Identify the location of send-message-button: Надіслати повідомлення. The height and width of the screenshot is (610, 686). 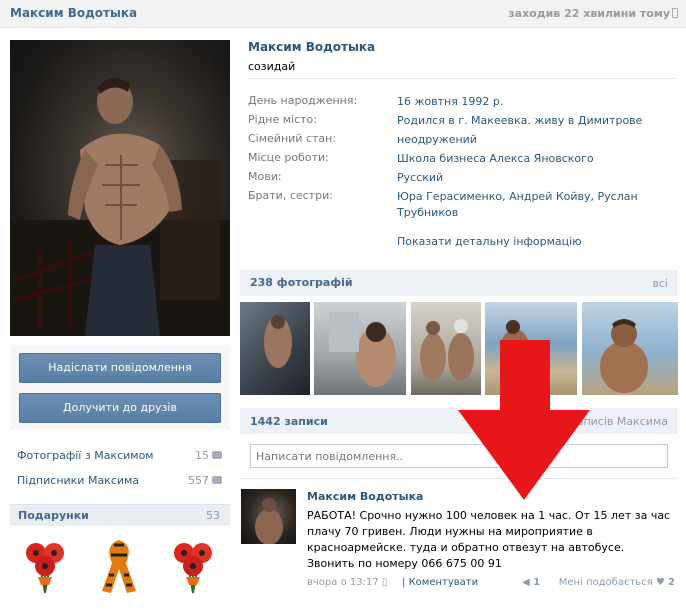
(120, 368).